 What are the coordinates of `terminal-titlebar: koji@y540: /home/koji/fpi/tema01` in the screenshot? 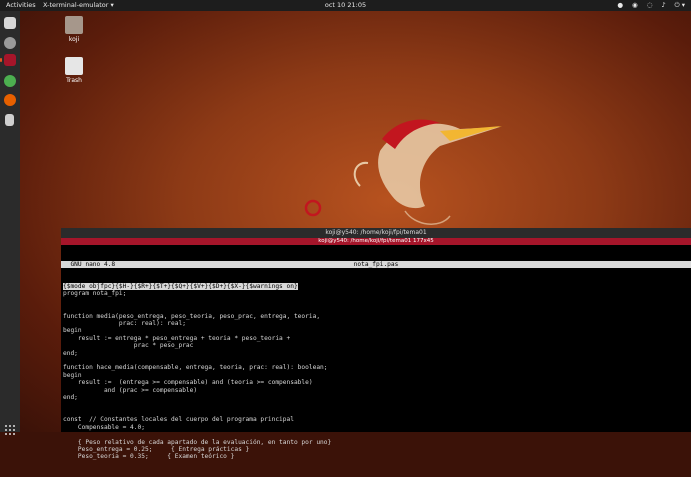 It's located at (376, 233).